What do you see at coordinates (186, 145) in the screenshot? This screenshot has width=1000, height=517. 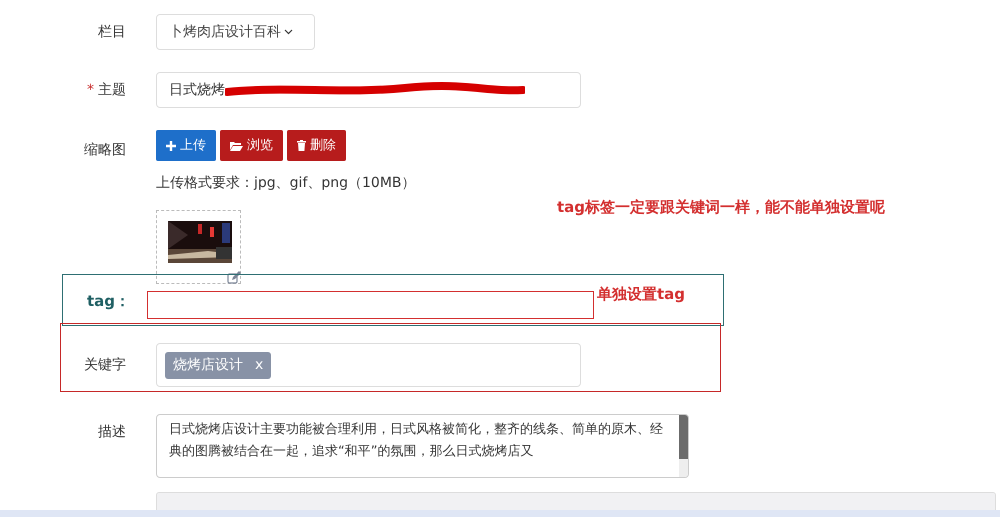 I see `upload-button: 上传` at bounding box center [186, 145].